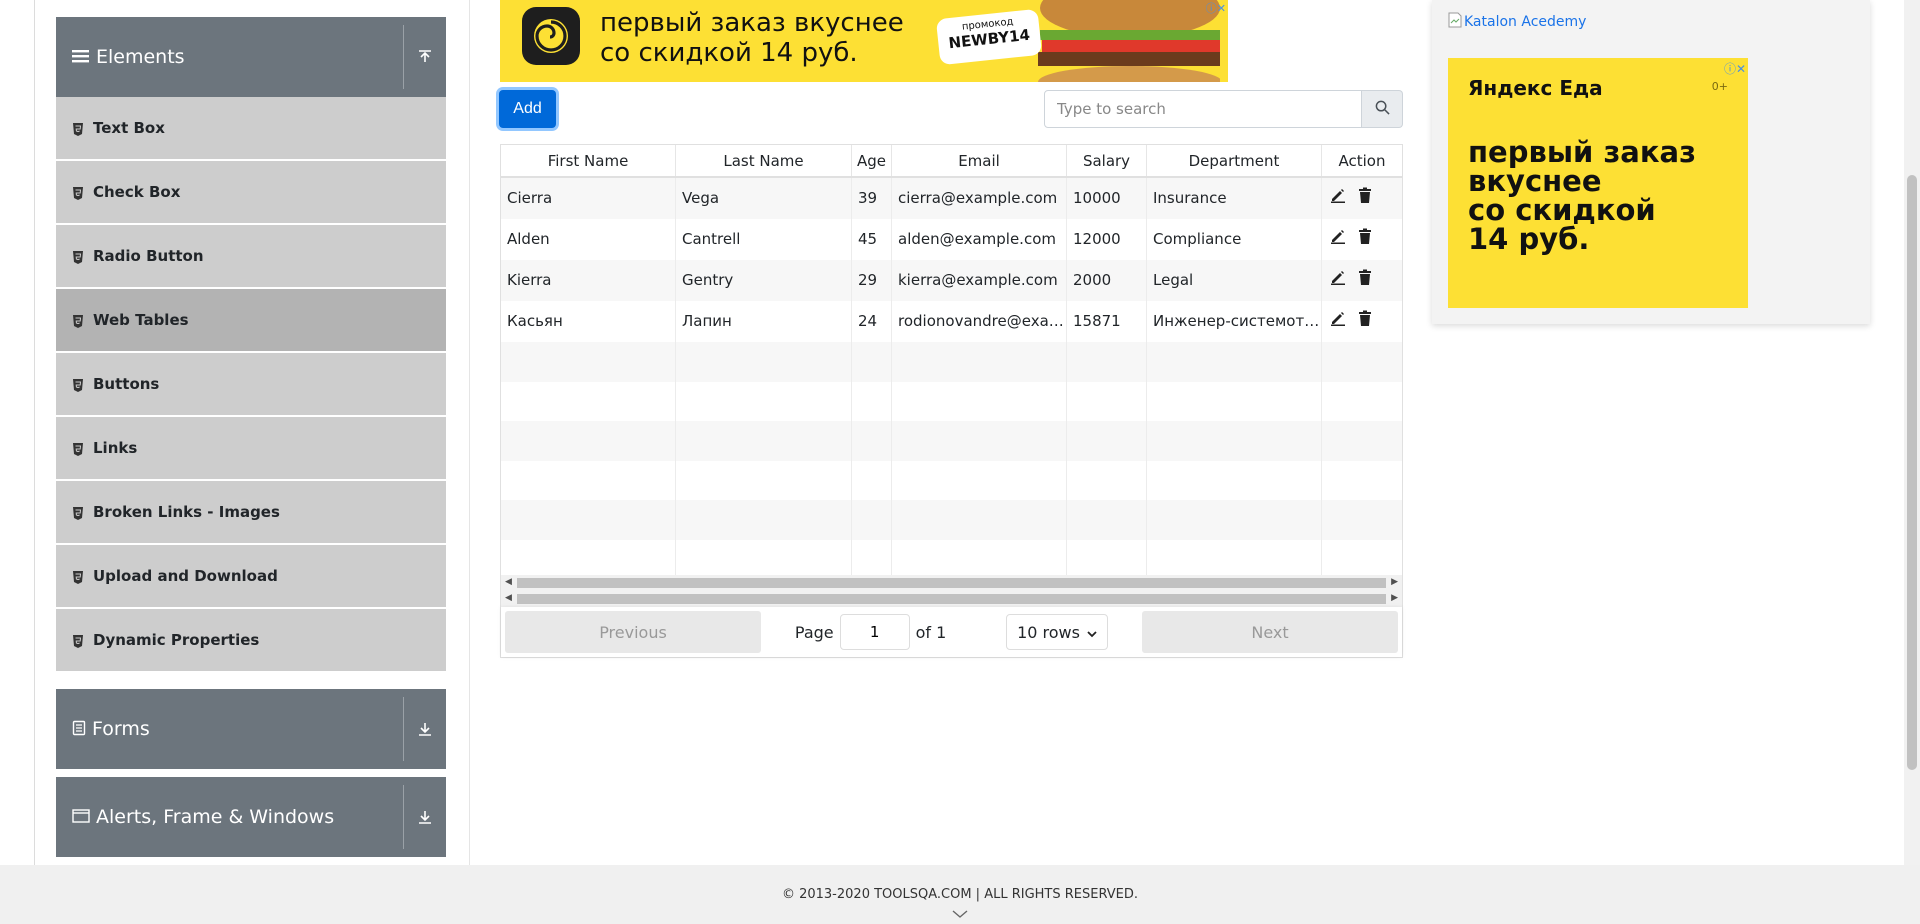 Image resolution: width=1920 pixels, height=924 pixels. What do you see at coordinates (979, 160) in the screenshot?
I see `column-header: Email` at bounding box center [979, 160].